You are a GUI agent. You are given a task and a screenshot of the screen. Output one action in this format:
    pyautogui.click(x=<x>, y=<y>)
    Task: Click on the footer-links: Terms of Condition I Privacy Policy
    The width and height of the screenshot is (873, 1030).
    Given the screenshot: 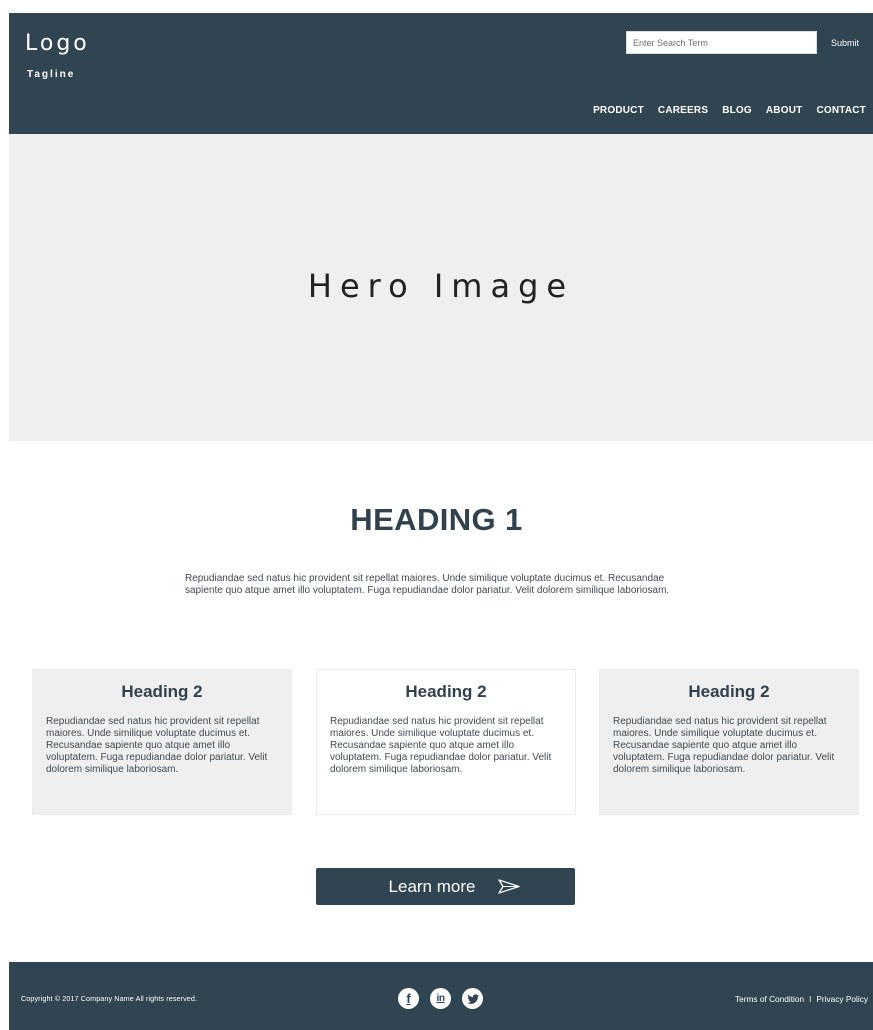 What is the action you would take?
    pyautogui.click(x=801, y=999)
    